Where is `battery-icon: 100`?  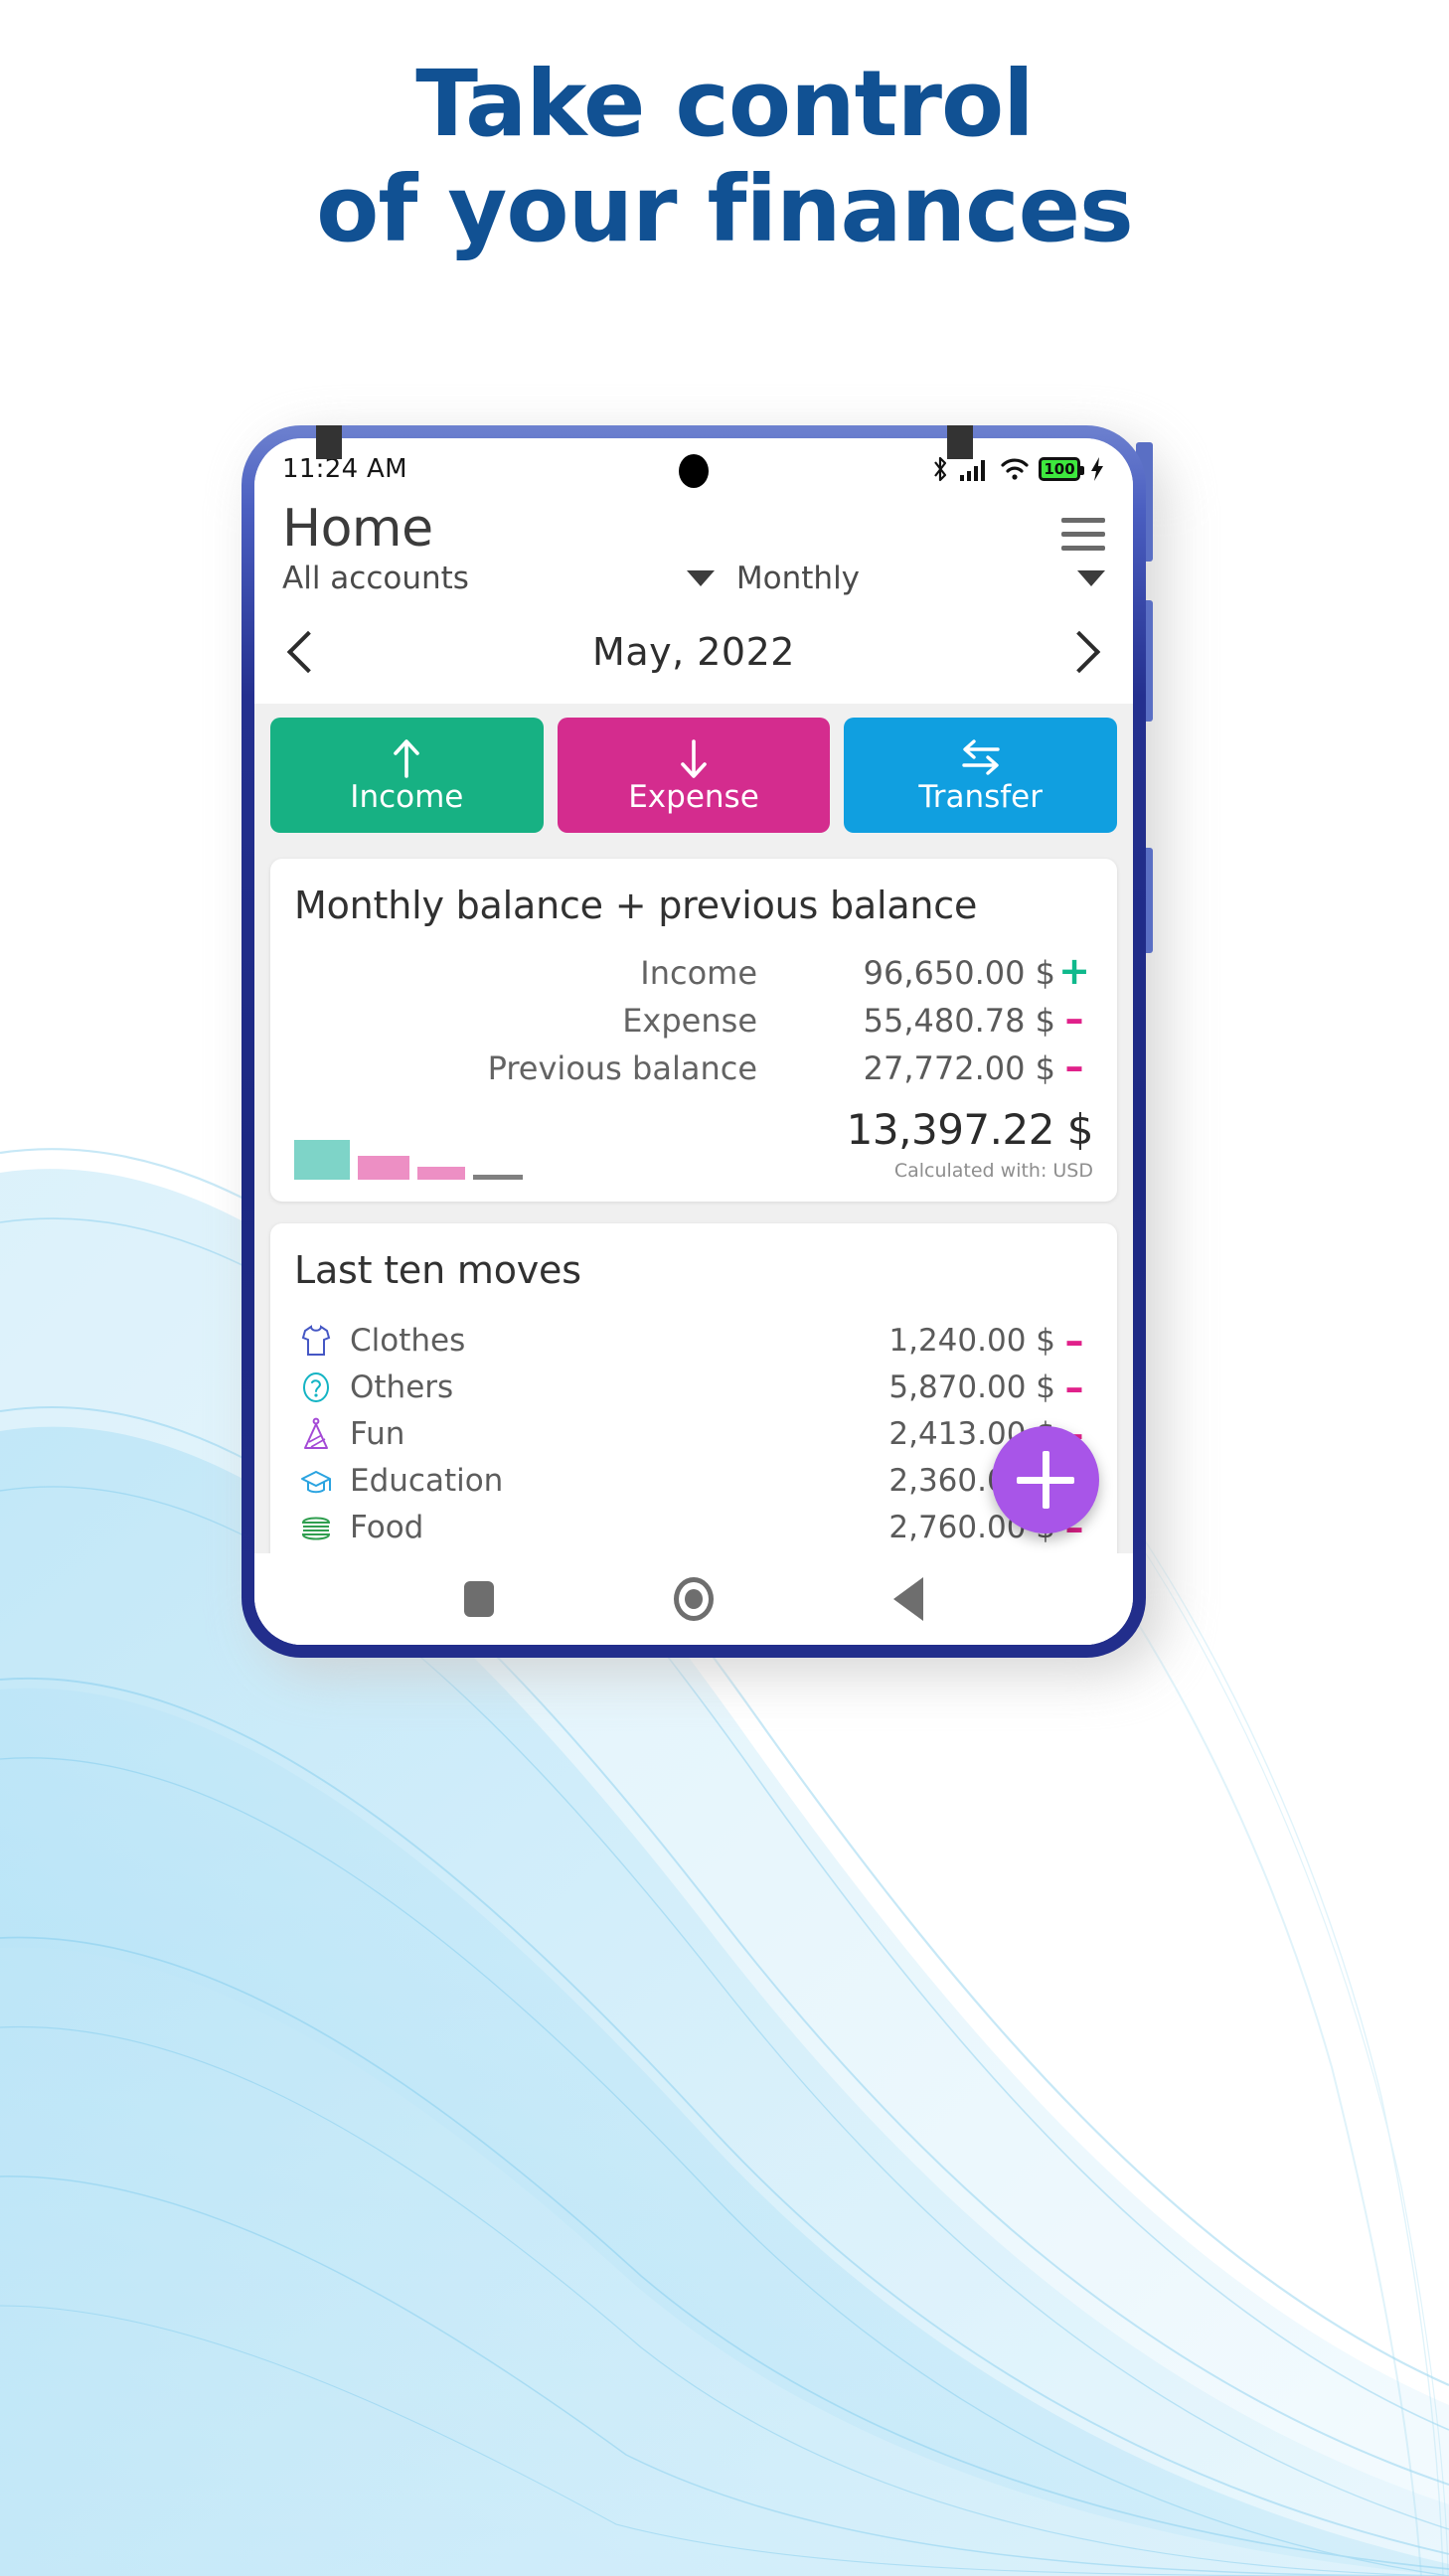 battery-icon: 100 is located at coordinates (1061, 469).